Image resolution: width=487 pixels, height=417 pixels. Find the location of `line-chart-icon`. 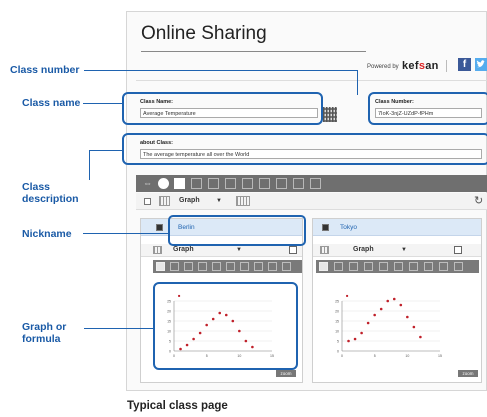

line-chart-icon is located at coordinates (196, 183).